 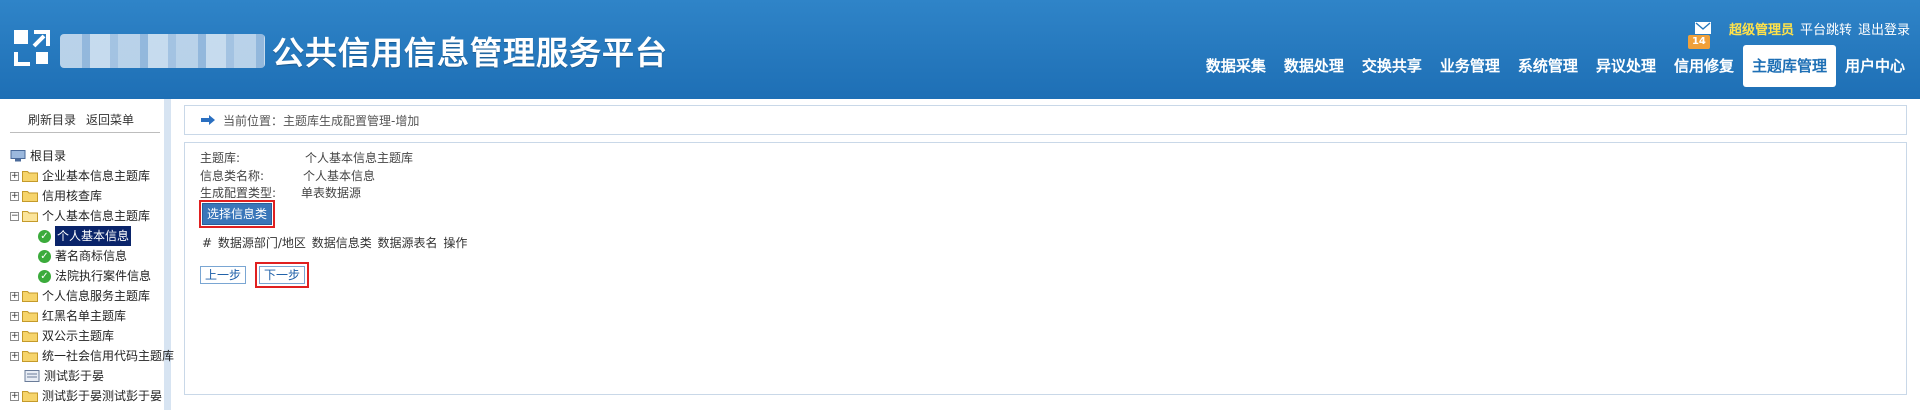 I want to click on user-role: 超级管理员, so click(x=1761, y=30).